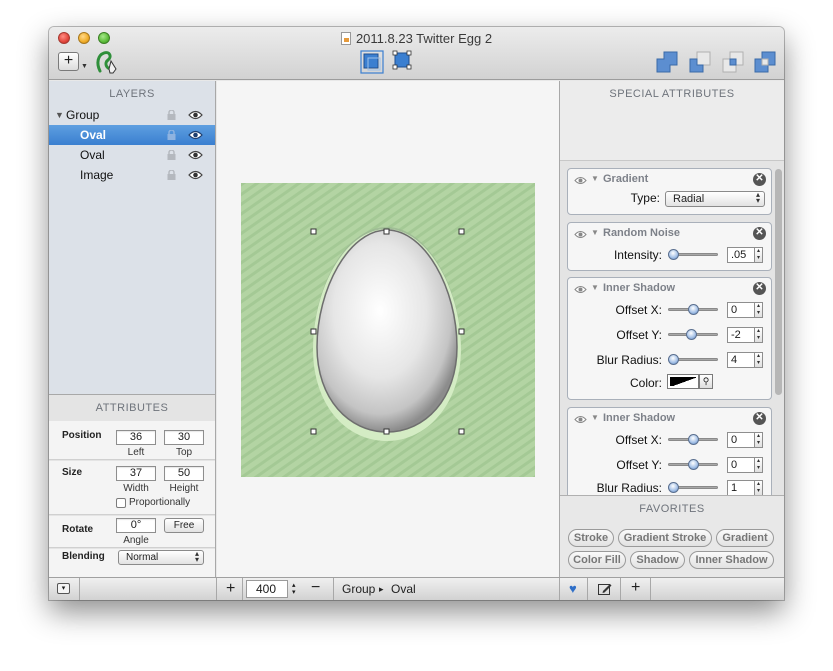 The height and width of the screenshot is (671, 833). What do you see at coordinates (372, 62) in the screenshot?
I see `select-group-icon` at bounding box center [372, 62].